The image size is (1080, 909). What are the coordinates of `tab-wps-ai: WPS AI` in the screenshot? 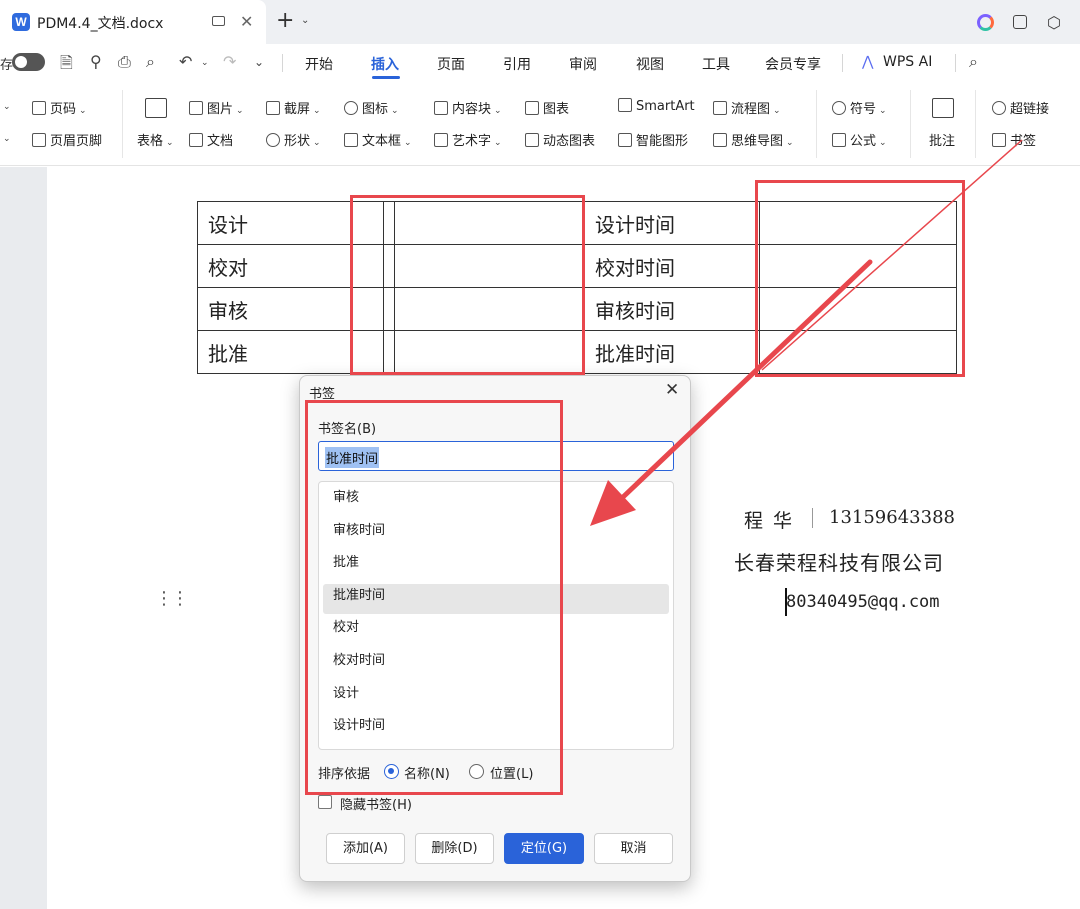 It's located at (907, 62).